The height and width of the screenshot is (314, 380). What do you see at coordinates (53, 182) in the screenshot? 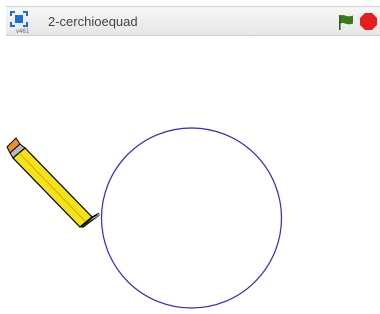
I see `pencil-sprite` at bounding box center [53, 182].